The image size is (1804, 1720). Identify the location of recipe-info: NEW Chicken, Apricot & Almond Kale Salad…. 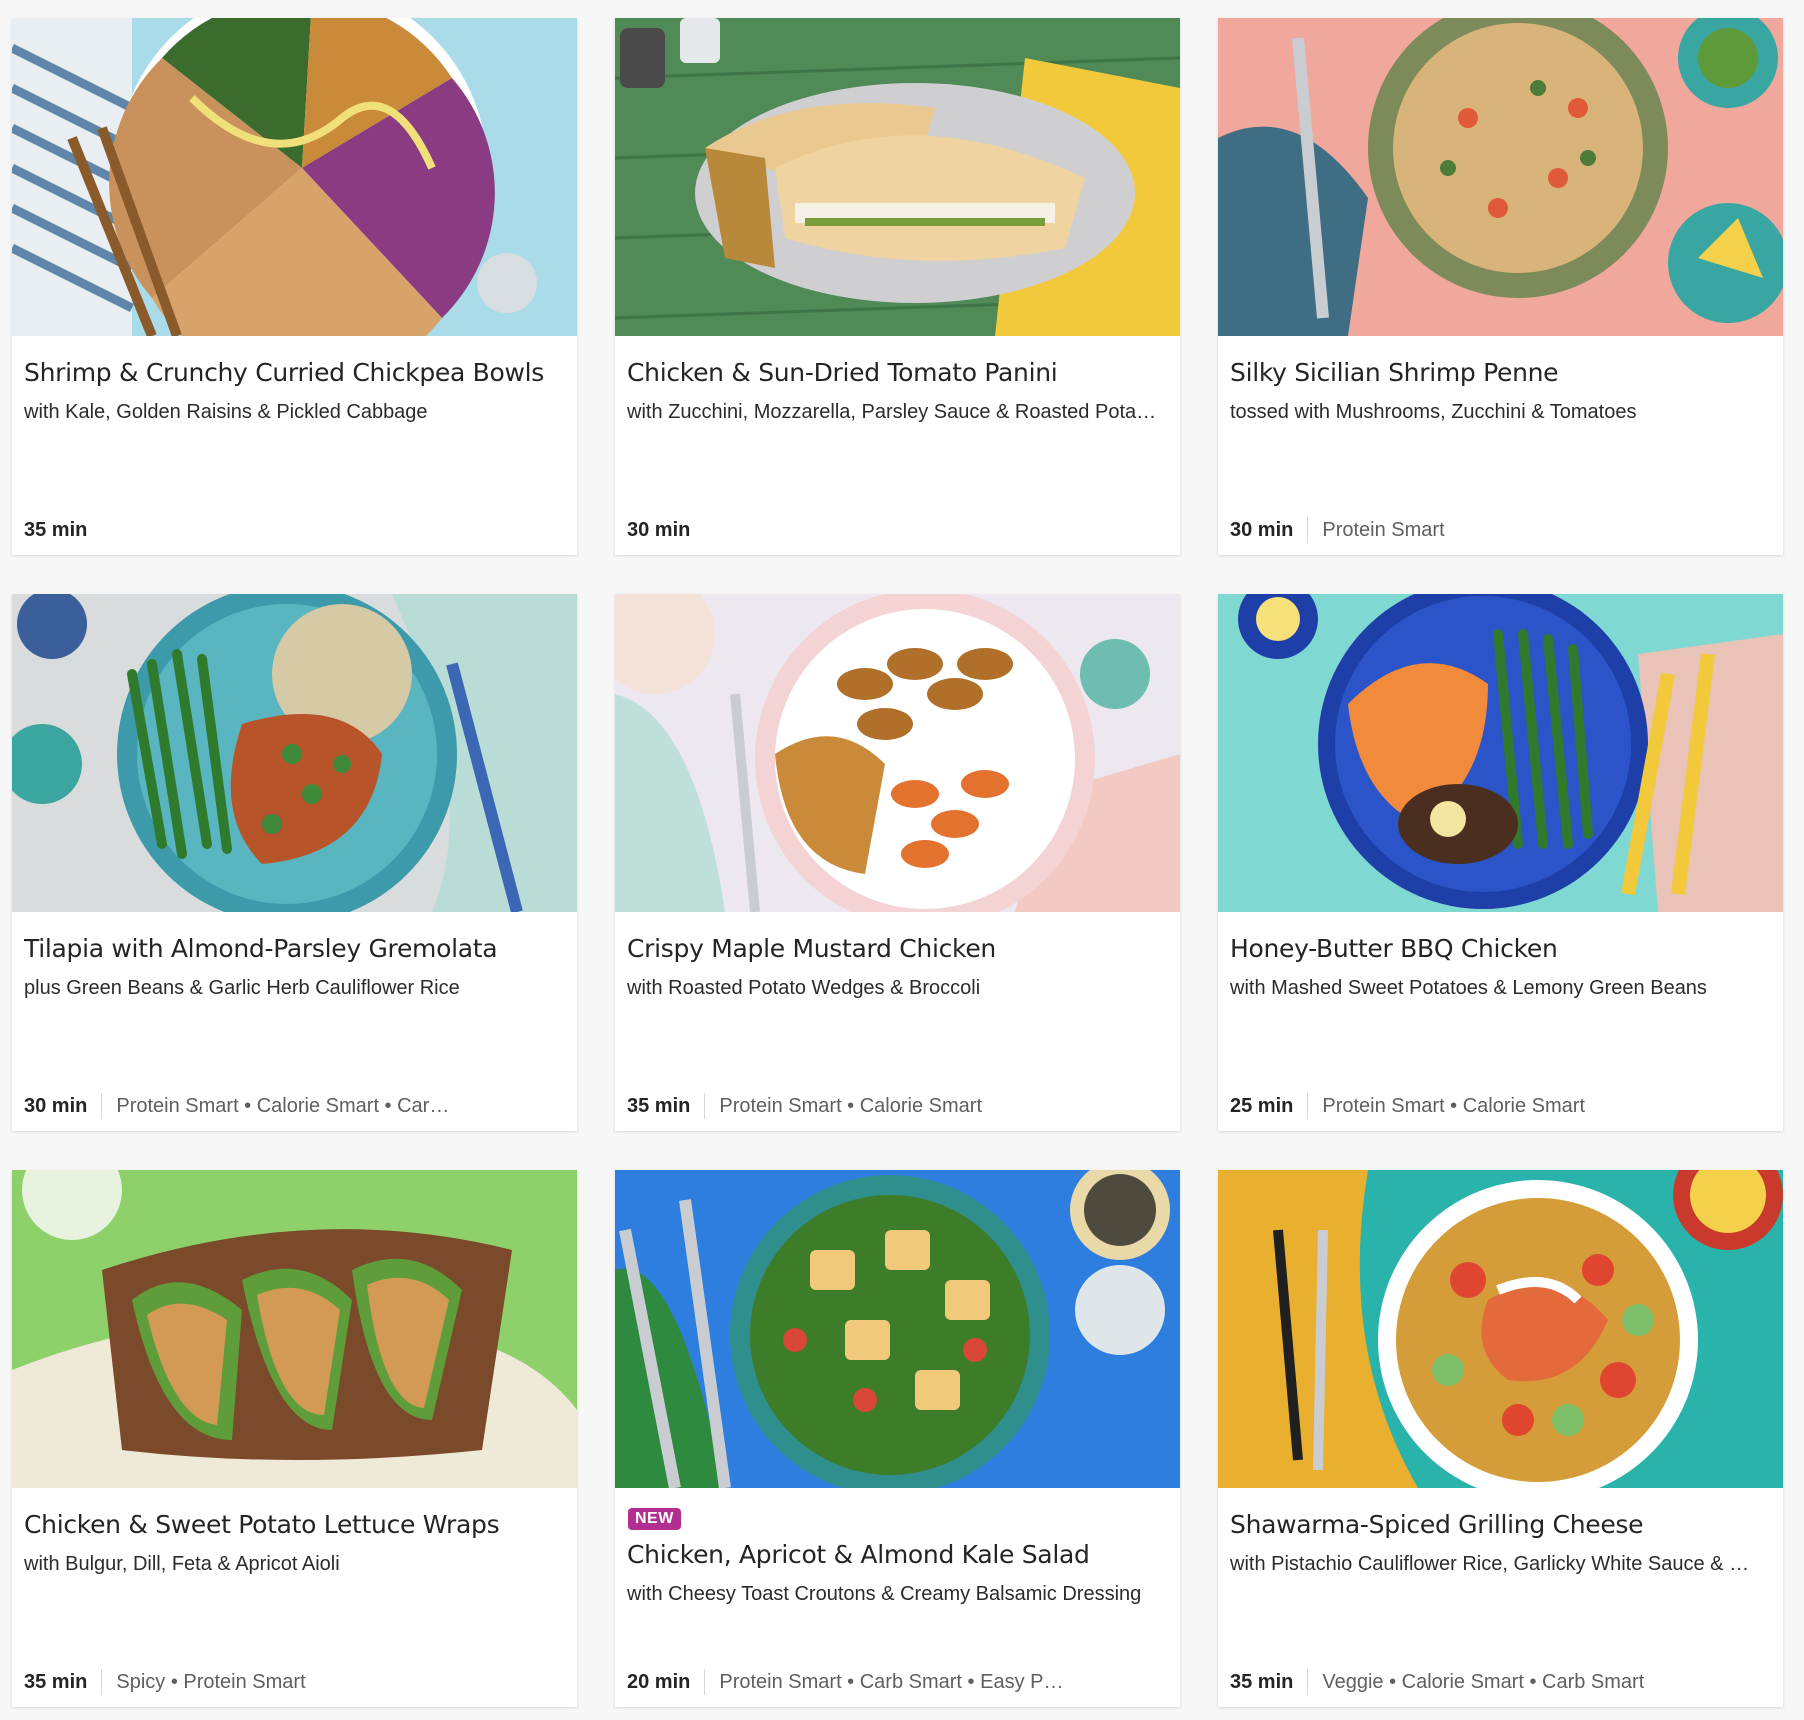
(897, 1597).